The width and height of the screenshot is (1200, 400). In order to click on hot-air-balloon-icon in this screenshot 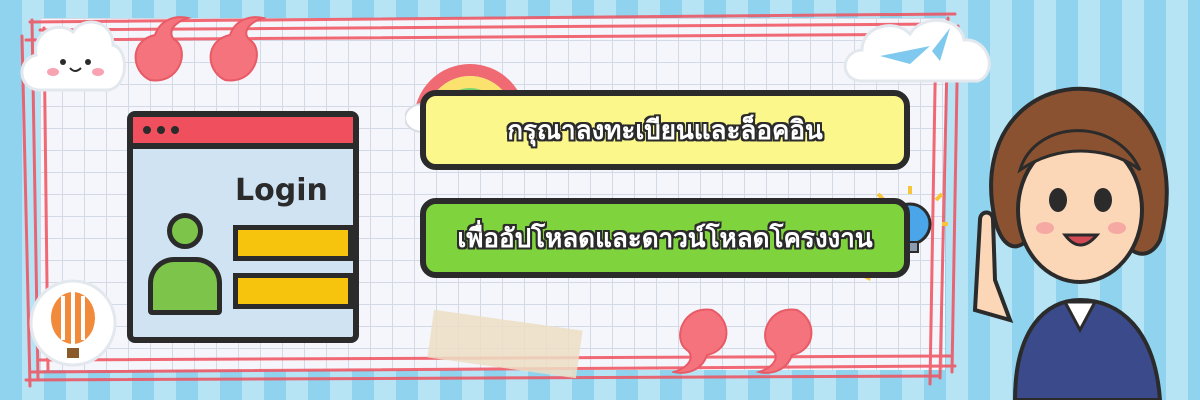, I will do `click(73, 323)`.